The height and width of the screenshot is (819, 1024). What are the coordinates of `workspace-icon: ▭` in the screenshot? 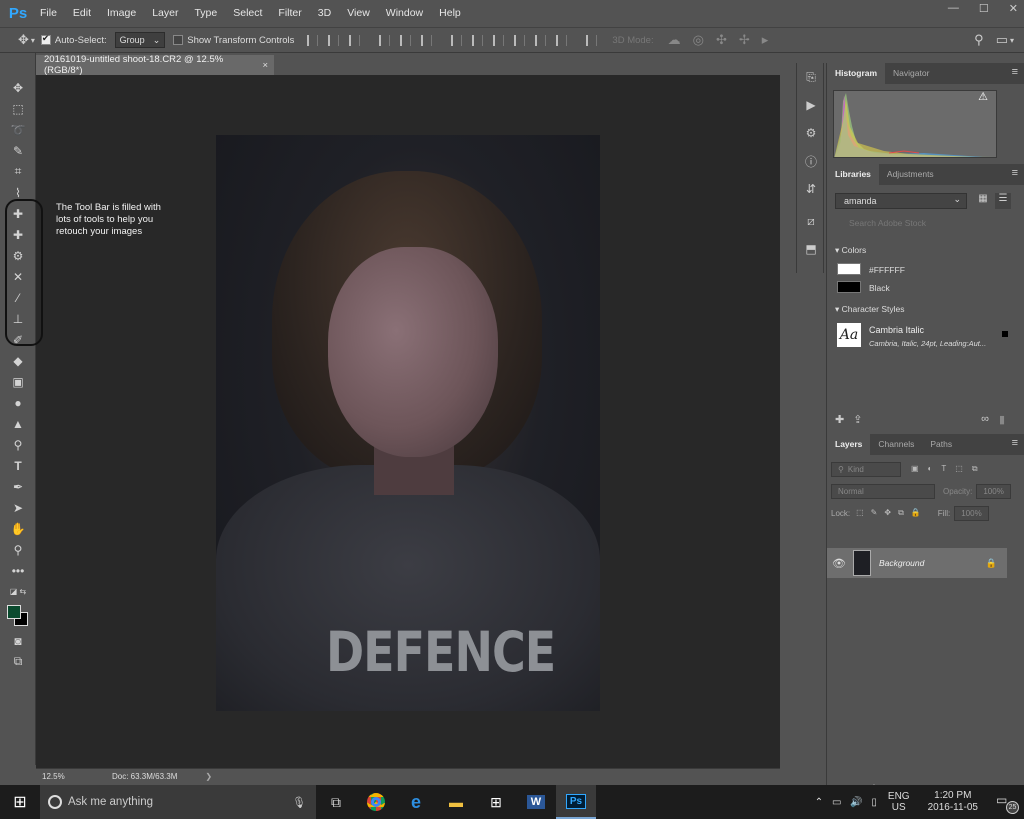 It's located at (1002, 40).